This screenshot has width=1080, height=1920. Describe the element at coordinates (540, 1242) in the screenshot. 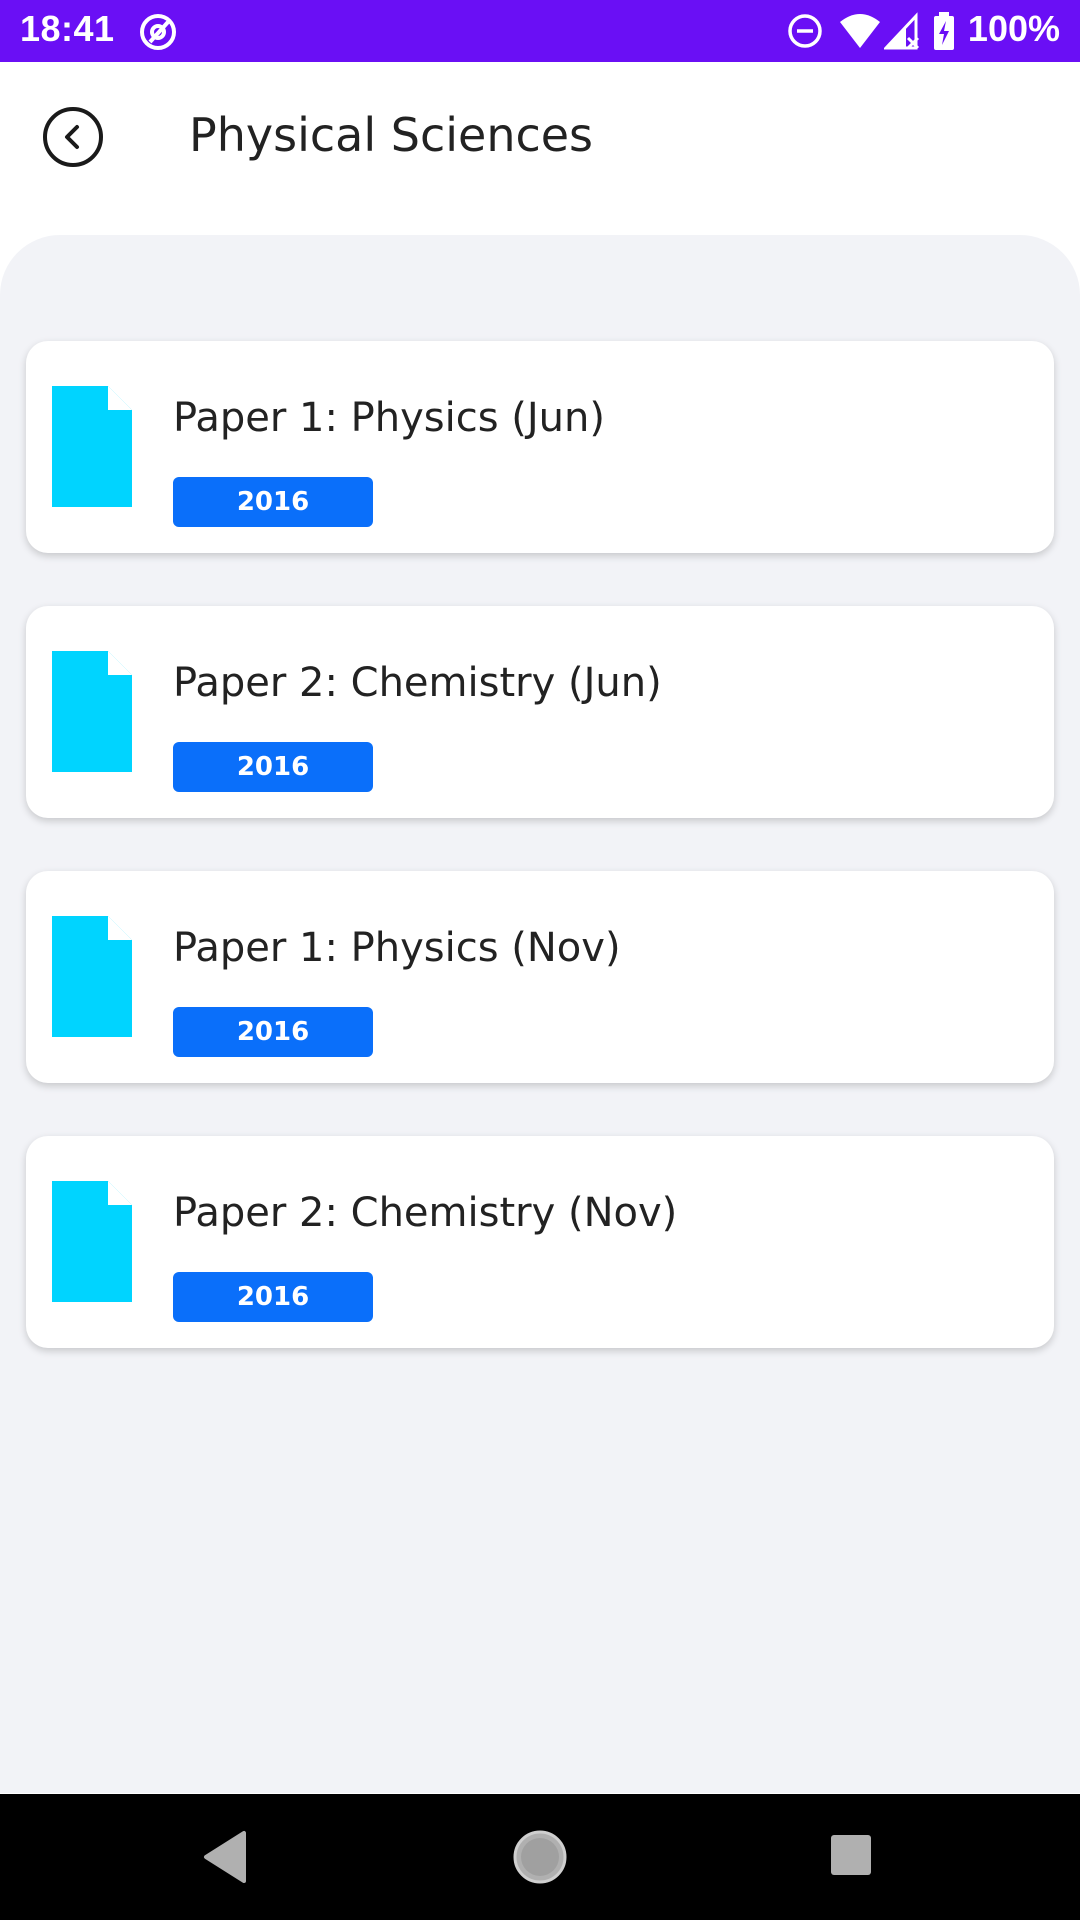

I see `paper-card: Paper 2: Chemistry (Nov) 2016` at that location.